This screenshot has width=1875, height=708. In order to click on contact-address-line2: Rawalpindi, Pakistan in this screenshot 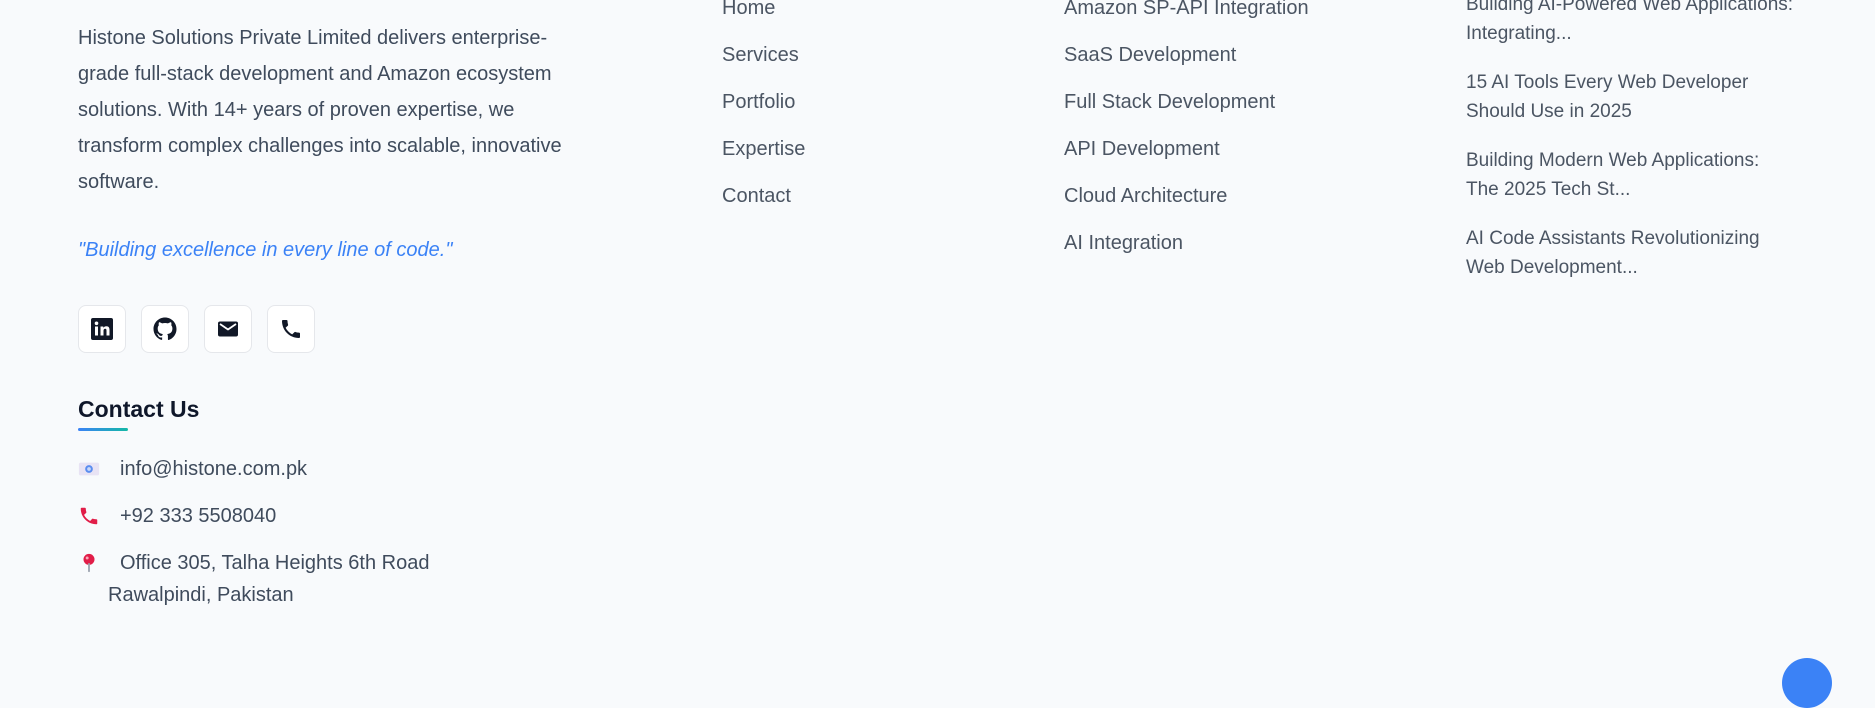, I will do `click(201, 595)`.